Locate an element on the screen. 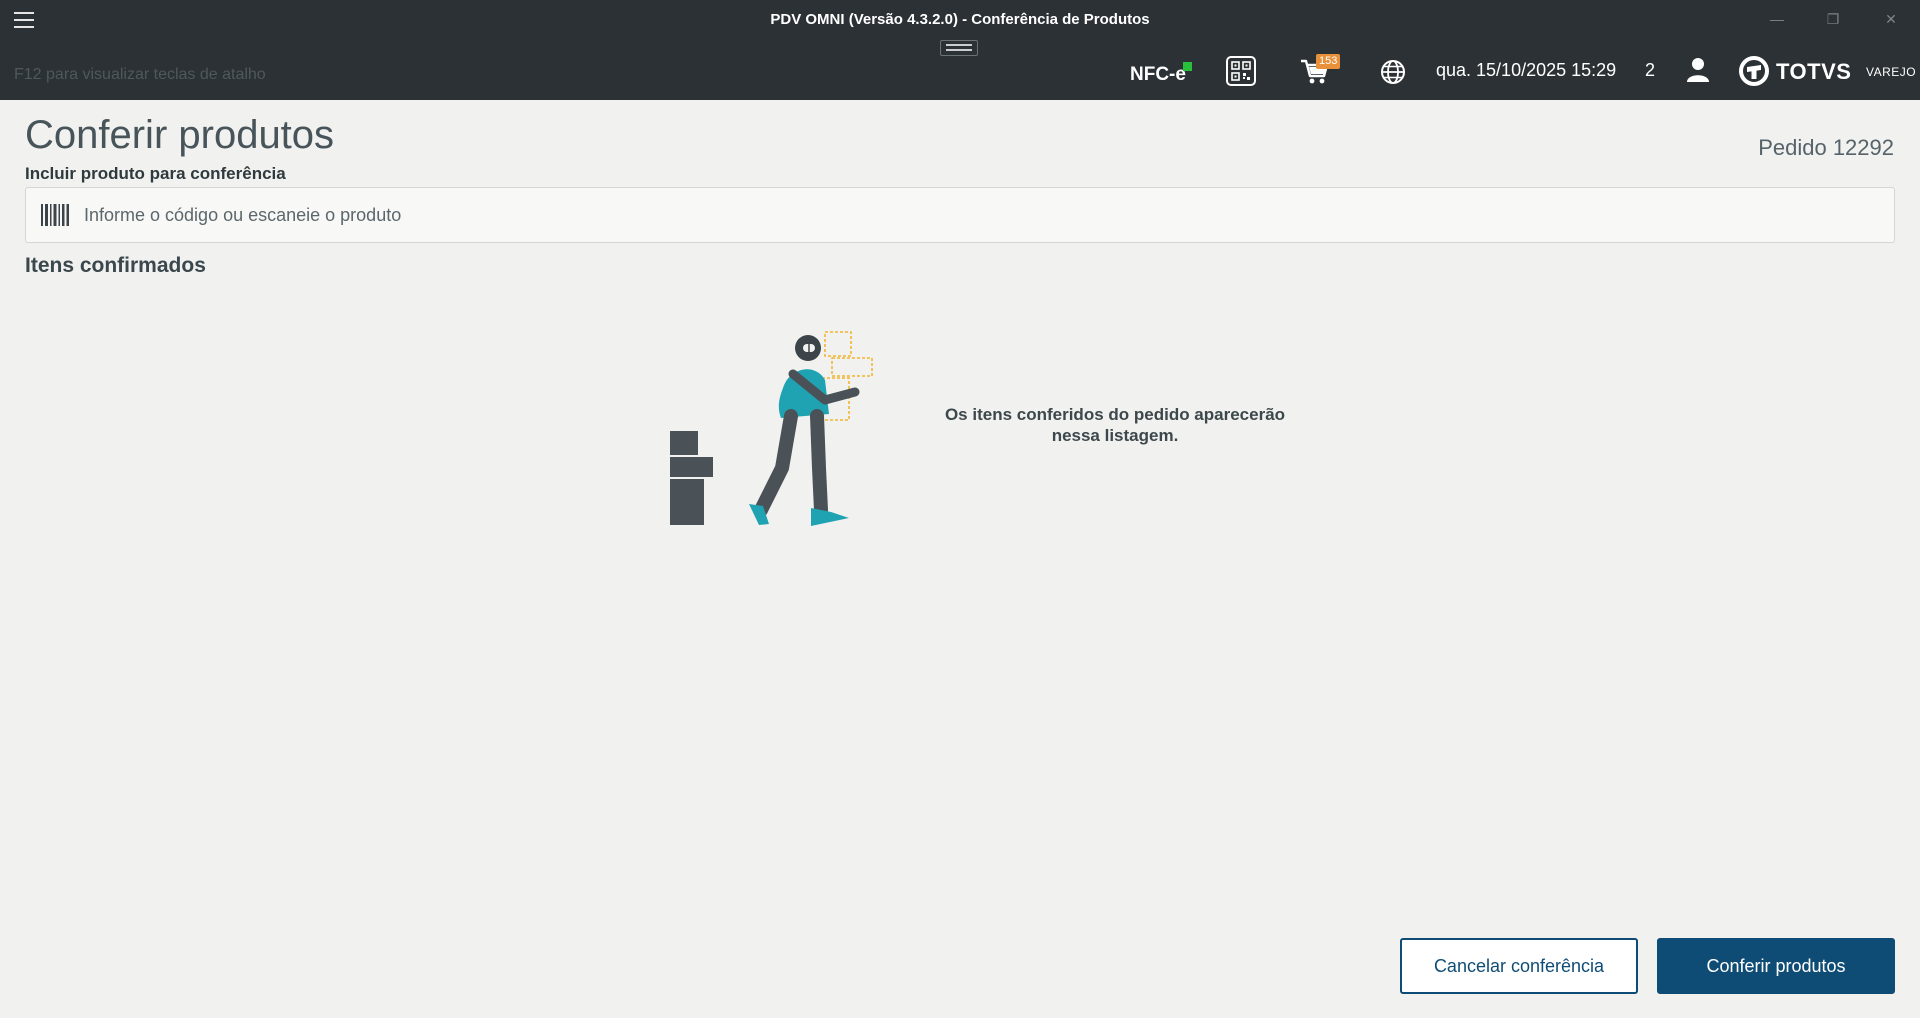 The height and width of the screenshot is (1018, 1920). order-number: Pedido 12292 is located at coordinates (1826, 147).